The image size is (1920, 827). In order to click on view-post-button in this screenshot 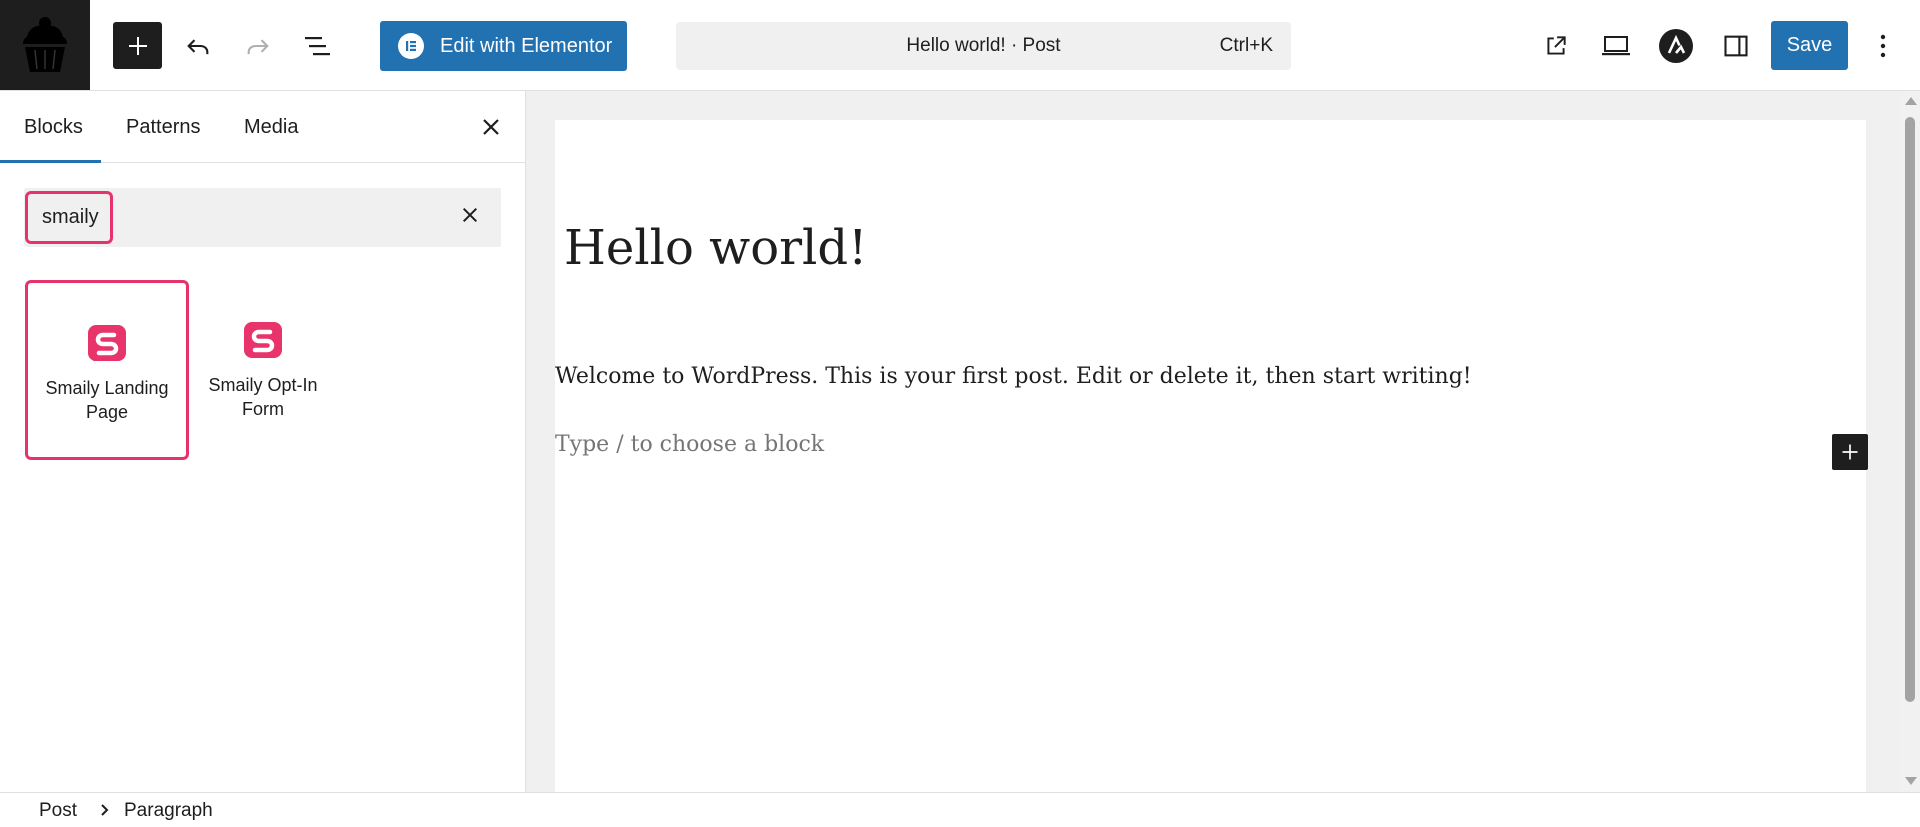, I will do `click(1556, 46)`.